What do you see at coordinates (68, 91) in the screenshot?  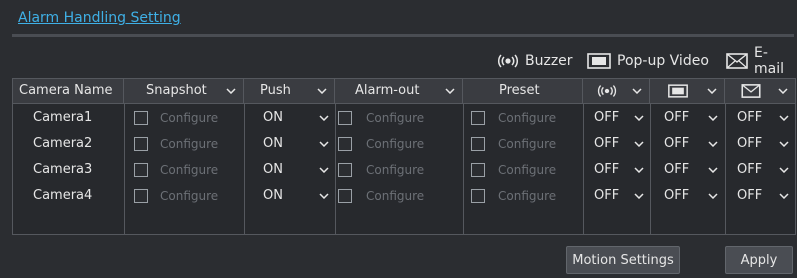 I see `col-camera-name: Camera Name` at bounding box center [68, 91].